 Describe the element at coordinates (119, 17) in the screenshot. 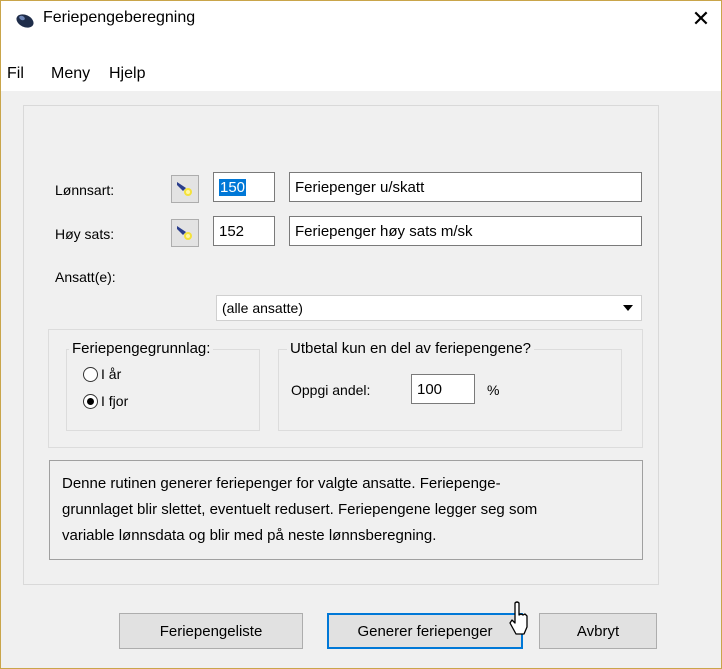

I see `window-title: Feriepengeberegning` at that location.